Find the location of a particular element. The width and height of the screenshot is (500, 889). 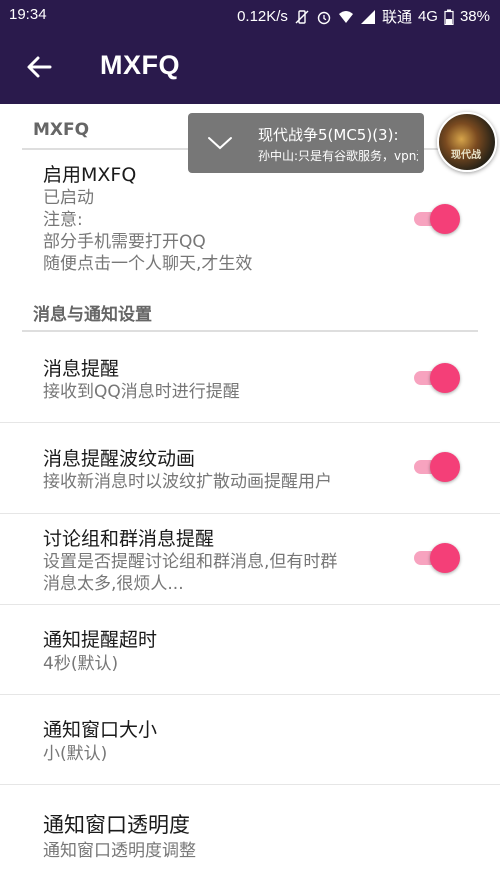

setting-title: 启用MXFQ is located at coordinates (90, 175).